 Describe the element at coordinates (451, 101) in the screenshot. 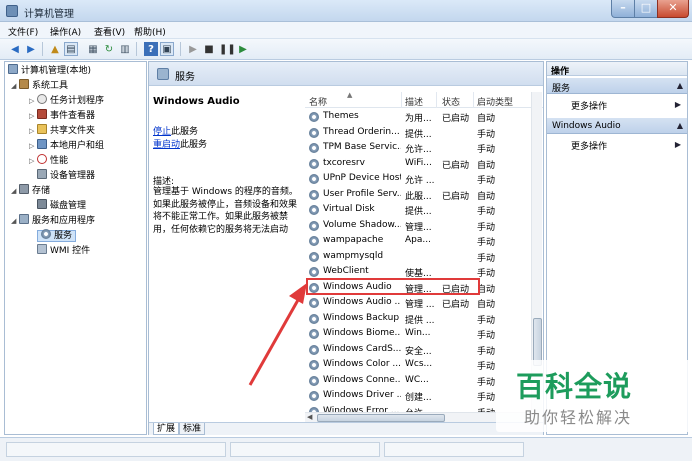

I see `column-status: 状态` at that location.